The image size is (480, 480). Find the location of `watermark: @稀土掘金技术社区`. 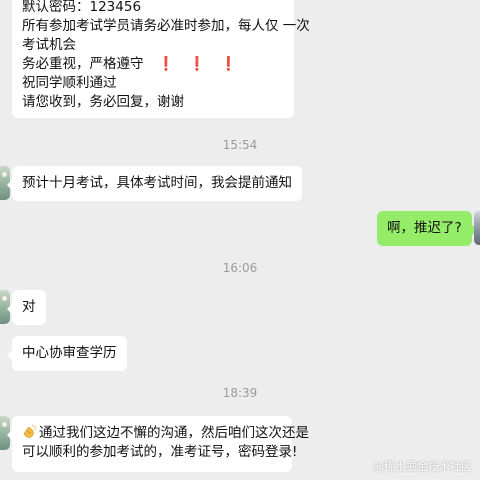

watermark: @稀土掘金技术社区 is located at coordinates (422, 466).